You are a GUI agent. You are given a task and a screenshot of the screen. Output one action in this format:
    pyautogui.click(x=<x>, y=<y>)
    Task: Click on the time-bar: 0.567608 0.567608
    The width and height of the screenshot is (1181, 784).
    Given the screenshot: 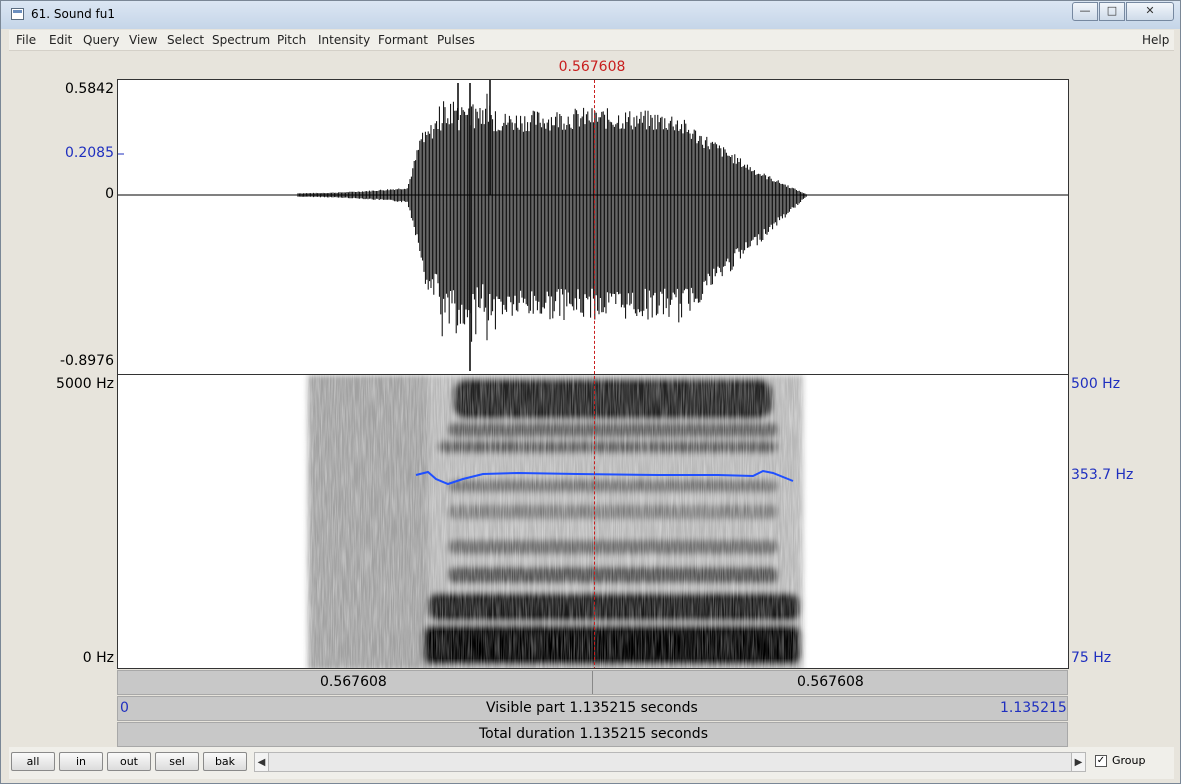 What is the action you would take?
    pyautogui.click(x=592, y=682)
    